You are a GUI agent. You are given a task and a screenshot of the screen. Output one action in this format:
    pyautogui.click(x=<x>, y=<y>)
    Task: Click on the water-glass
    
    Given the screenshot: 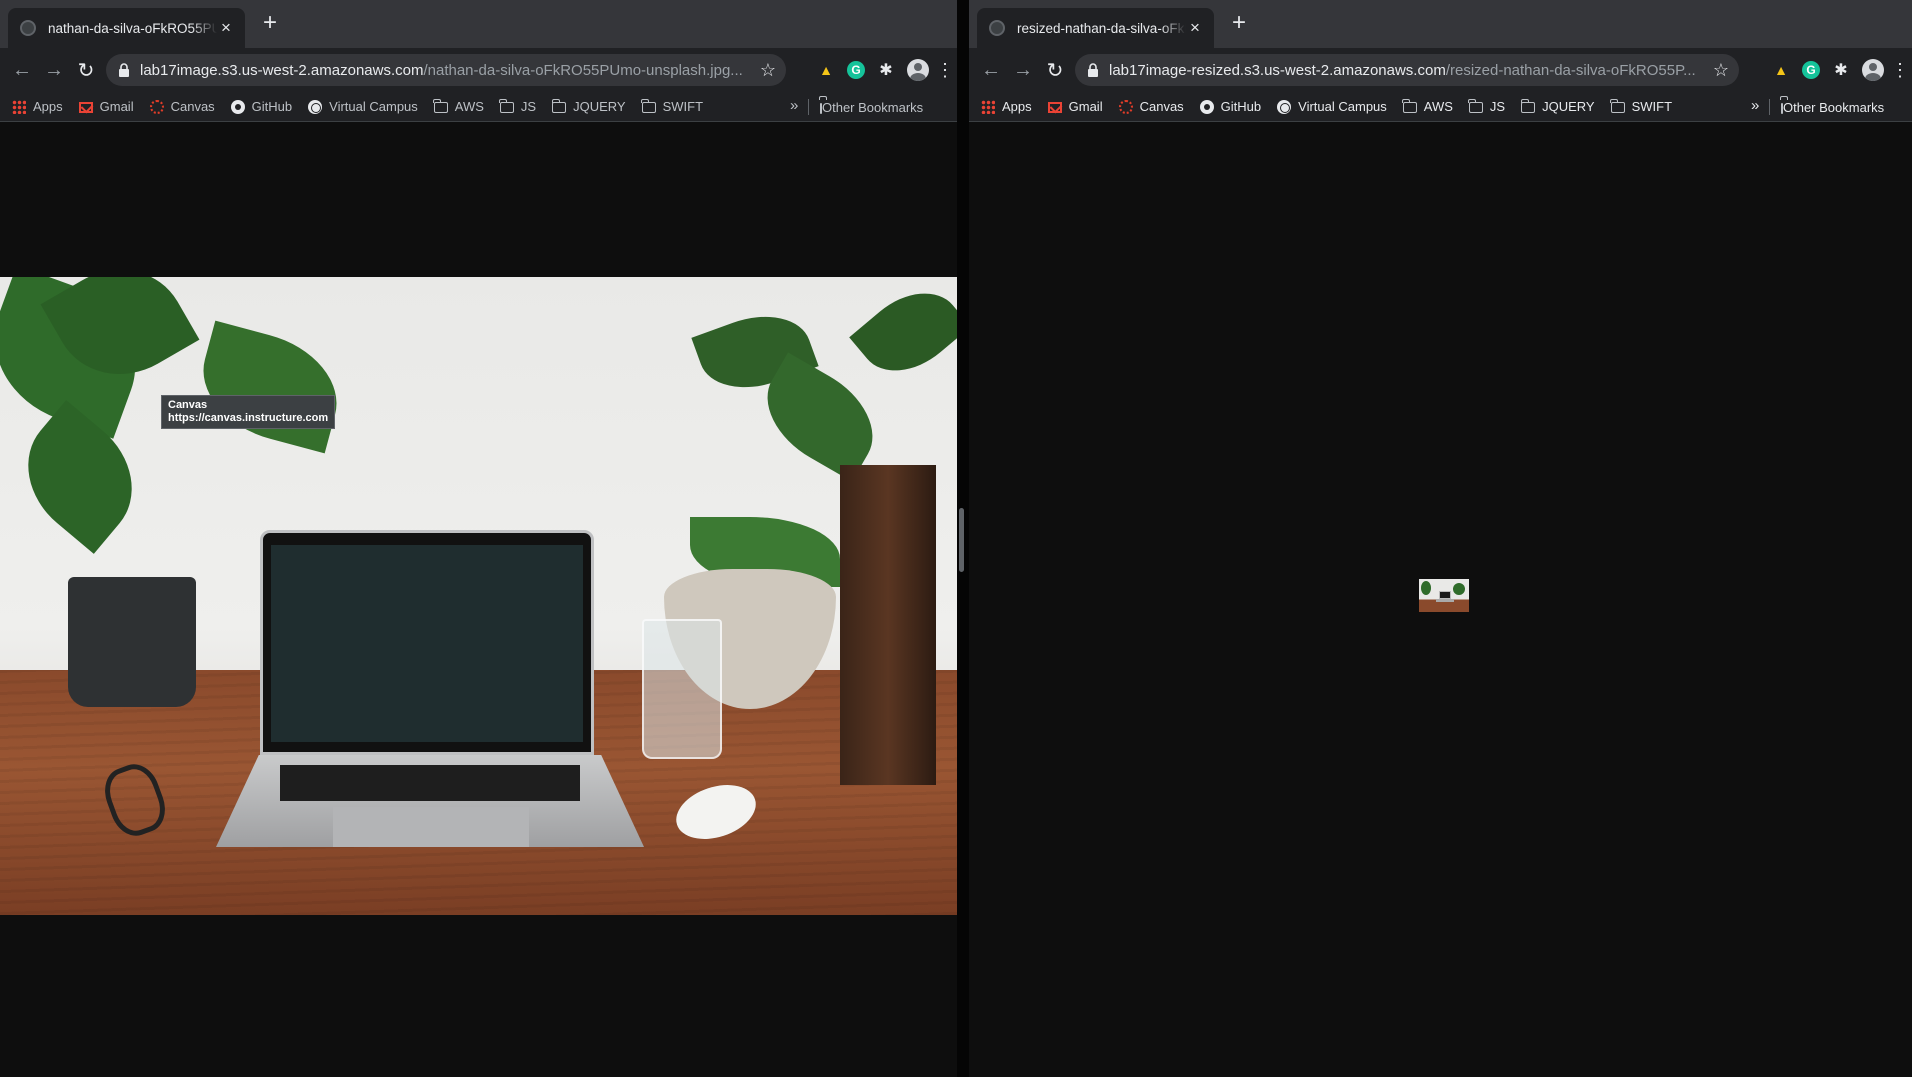 What is the action you would take?
    pyautogui.click(x=682, y=689)
    